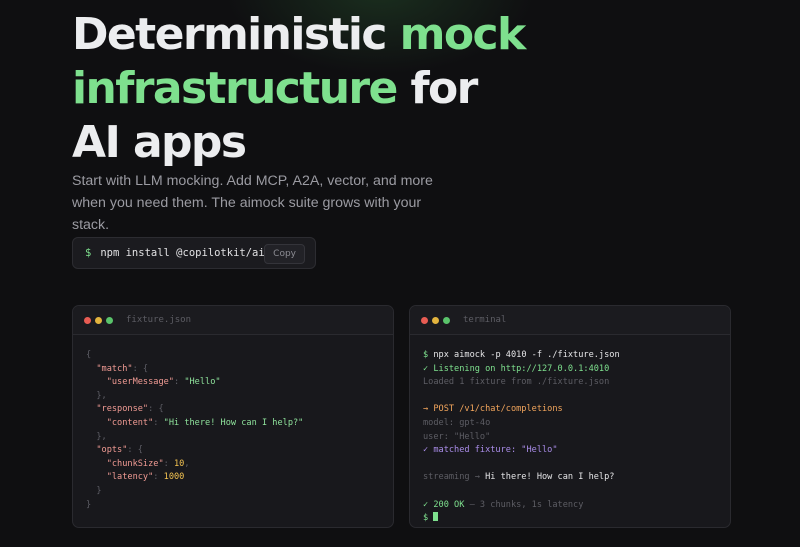 The height and width of the screenshot is (547, 800). I want to click on code-token: Loaded 1 fixture from ./fixture.json, so click(516, 382).